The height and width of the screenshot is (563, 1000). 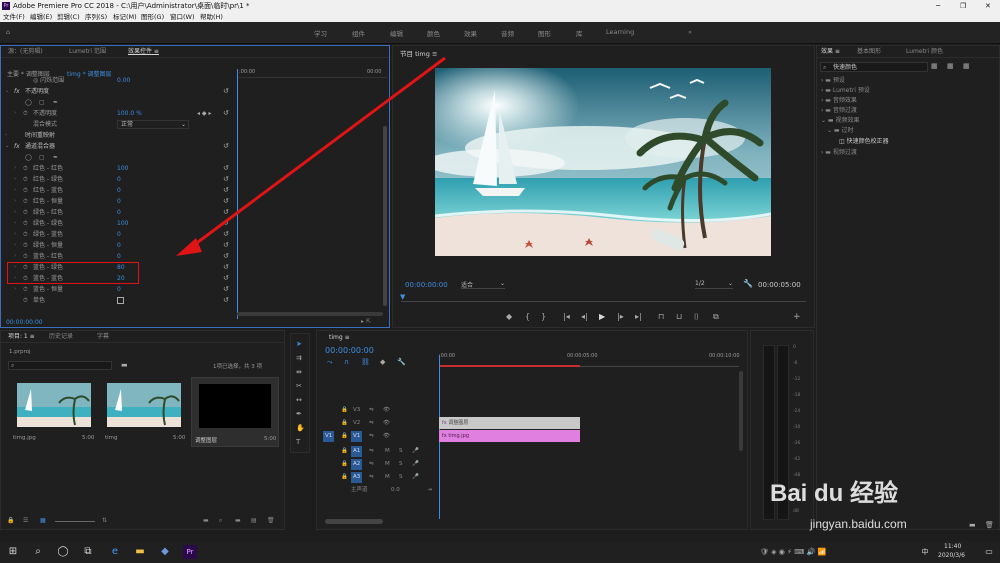 What do you see at coordinates (858, 524) in the screenshot?
I see `watermark-url: jingyan.baidu.com` at bounding box center [858, 524].